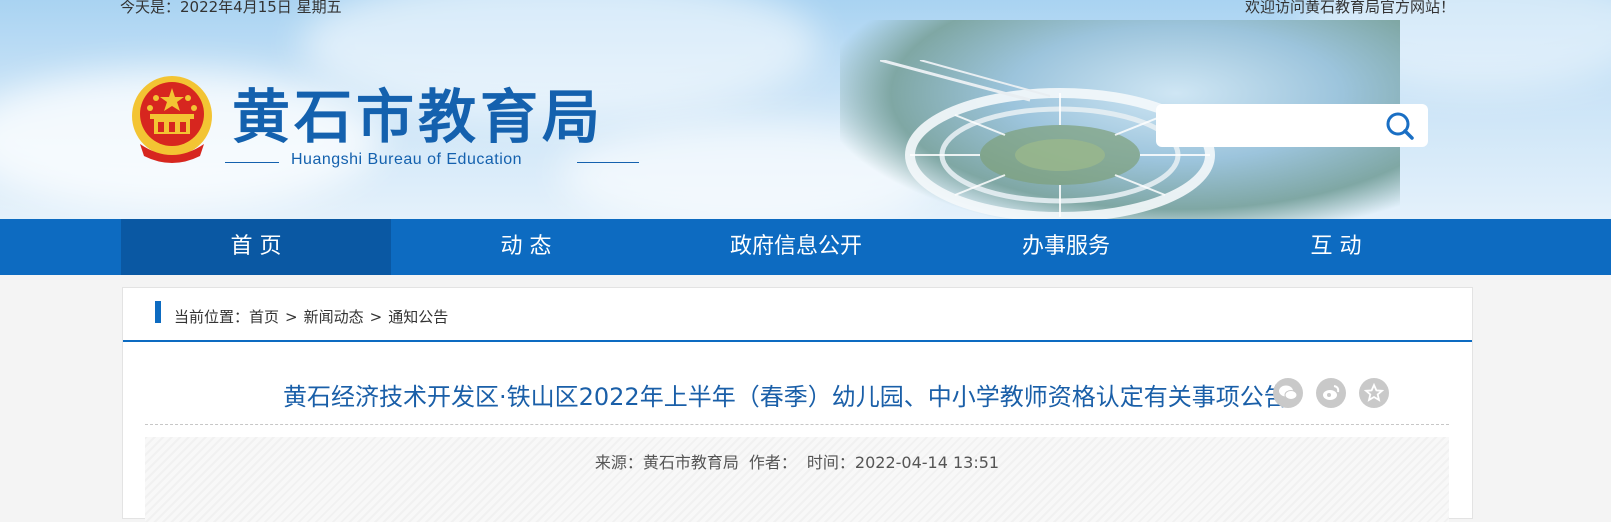 The image size is (1611, 522). I want to click on breadcrumb: 当前位置：首页 > 新闻动态 > 通知公告, so click(311, 316).